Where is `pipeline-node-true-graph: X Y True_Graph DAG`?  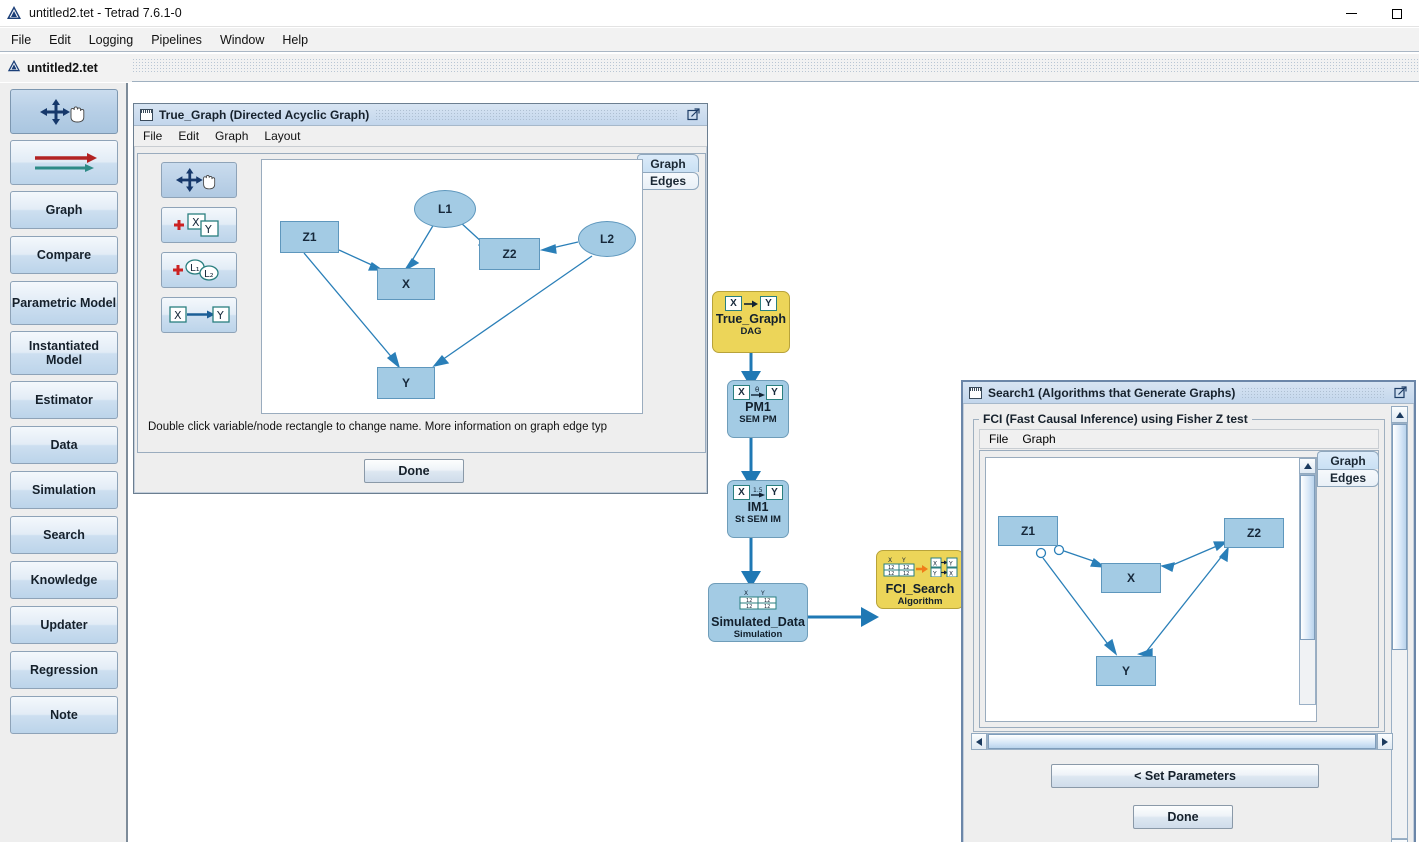
pipeline-node-true-graph: X Y True_Graph DAG is located at coordinates (751, 322).